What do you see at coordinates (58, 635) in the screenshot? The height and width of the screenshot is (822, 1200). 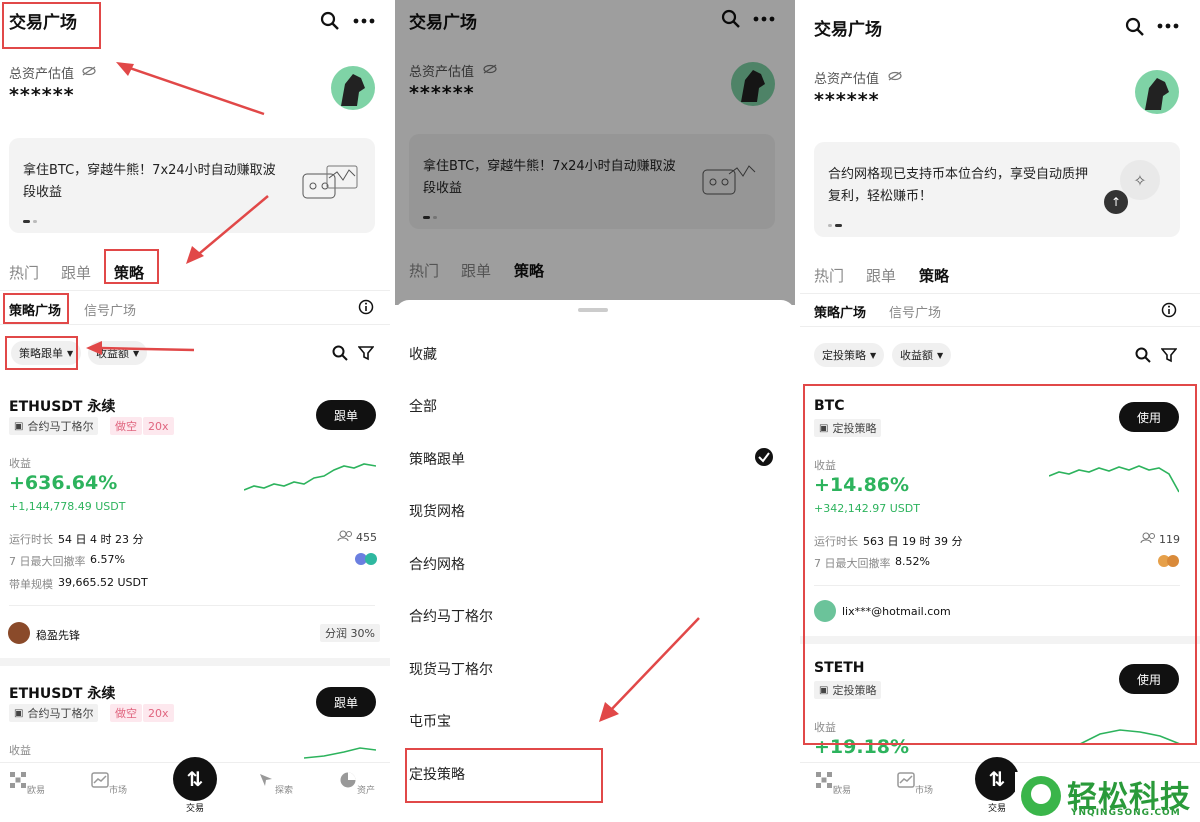 I see `trader-name: 稳盈先锋` at bounding box center [58, 635].